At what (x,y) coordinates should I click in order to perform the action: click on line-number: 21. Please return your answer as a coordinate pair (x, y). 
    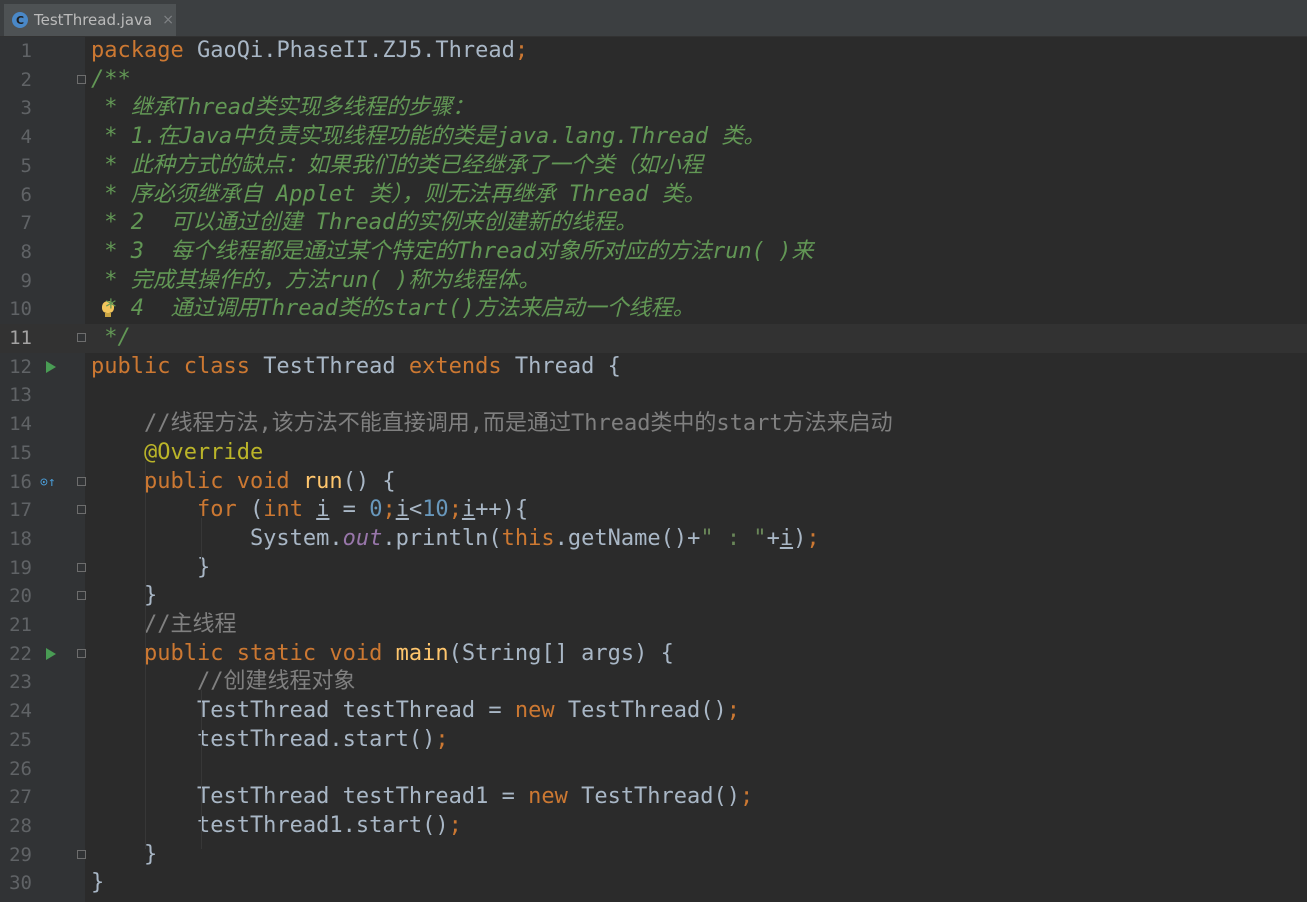
    Looking at the image, I should click on (16, 625).